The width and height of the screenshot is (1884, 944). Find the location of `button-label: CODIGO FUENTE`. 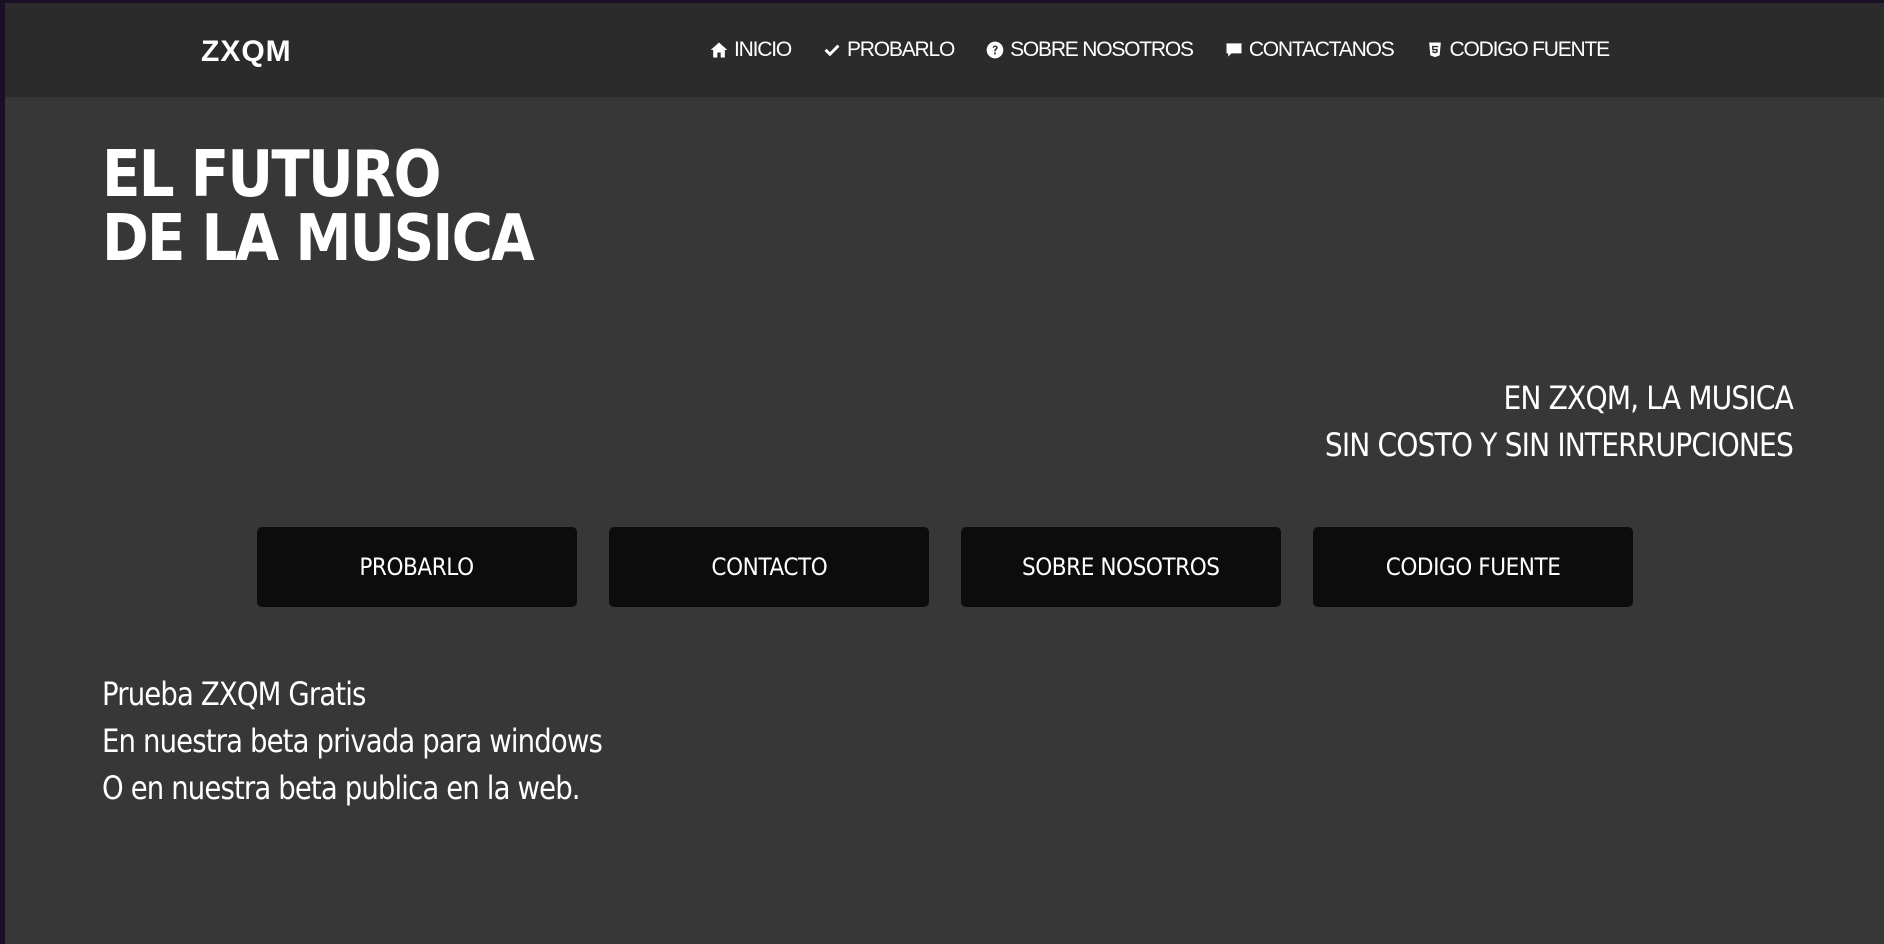

button-label: CODIGO FUENTE is located at coordinates (1473, 567).